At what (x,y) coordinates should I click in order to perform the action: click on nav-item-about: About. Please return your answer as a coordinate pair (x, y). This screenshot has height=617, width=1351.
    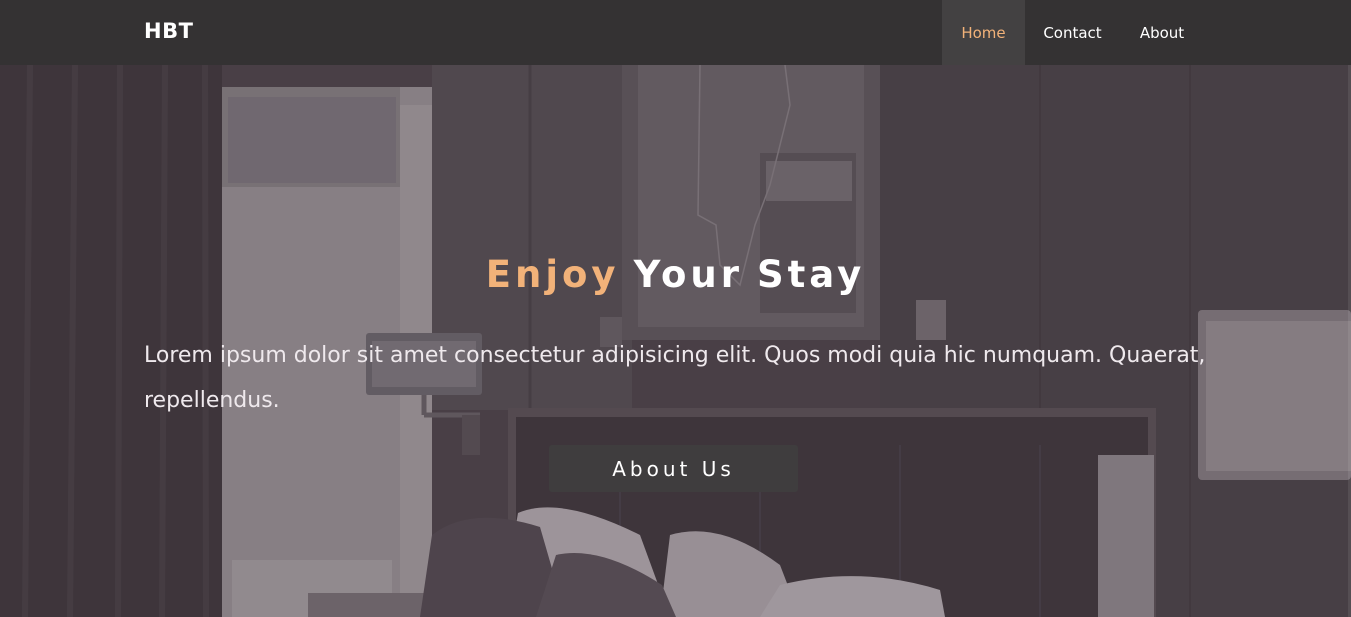
    Looking at the image, I should click on (1162, 32).